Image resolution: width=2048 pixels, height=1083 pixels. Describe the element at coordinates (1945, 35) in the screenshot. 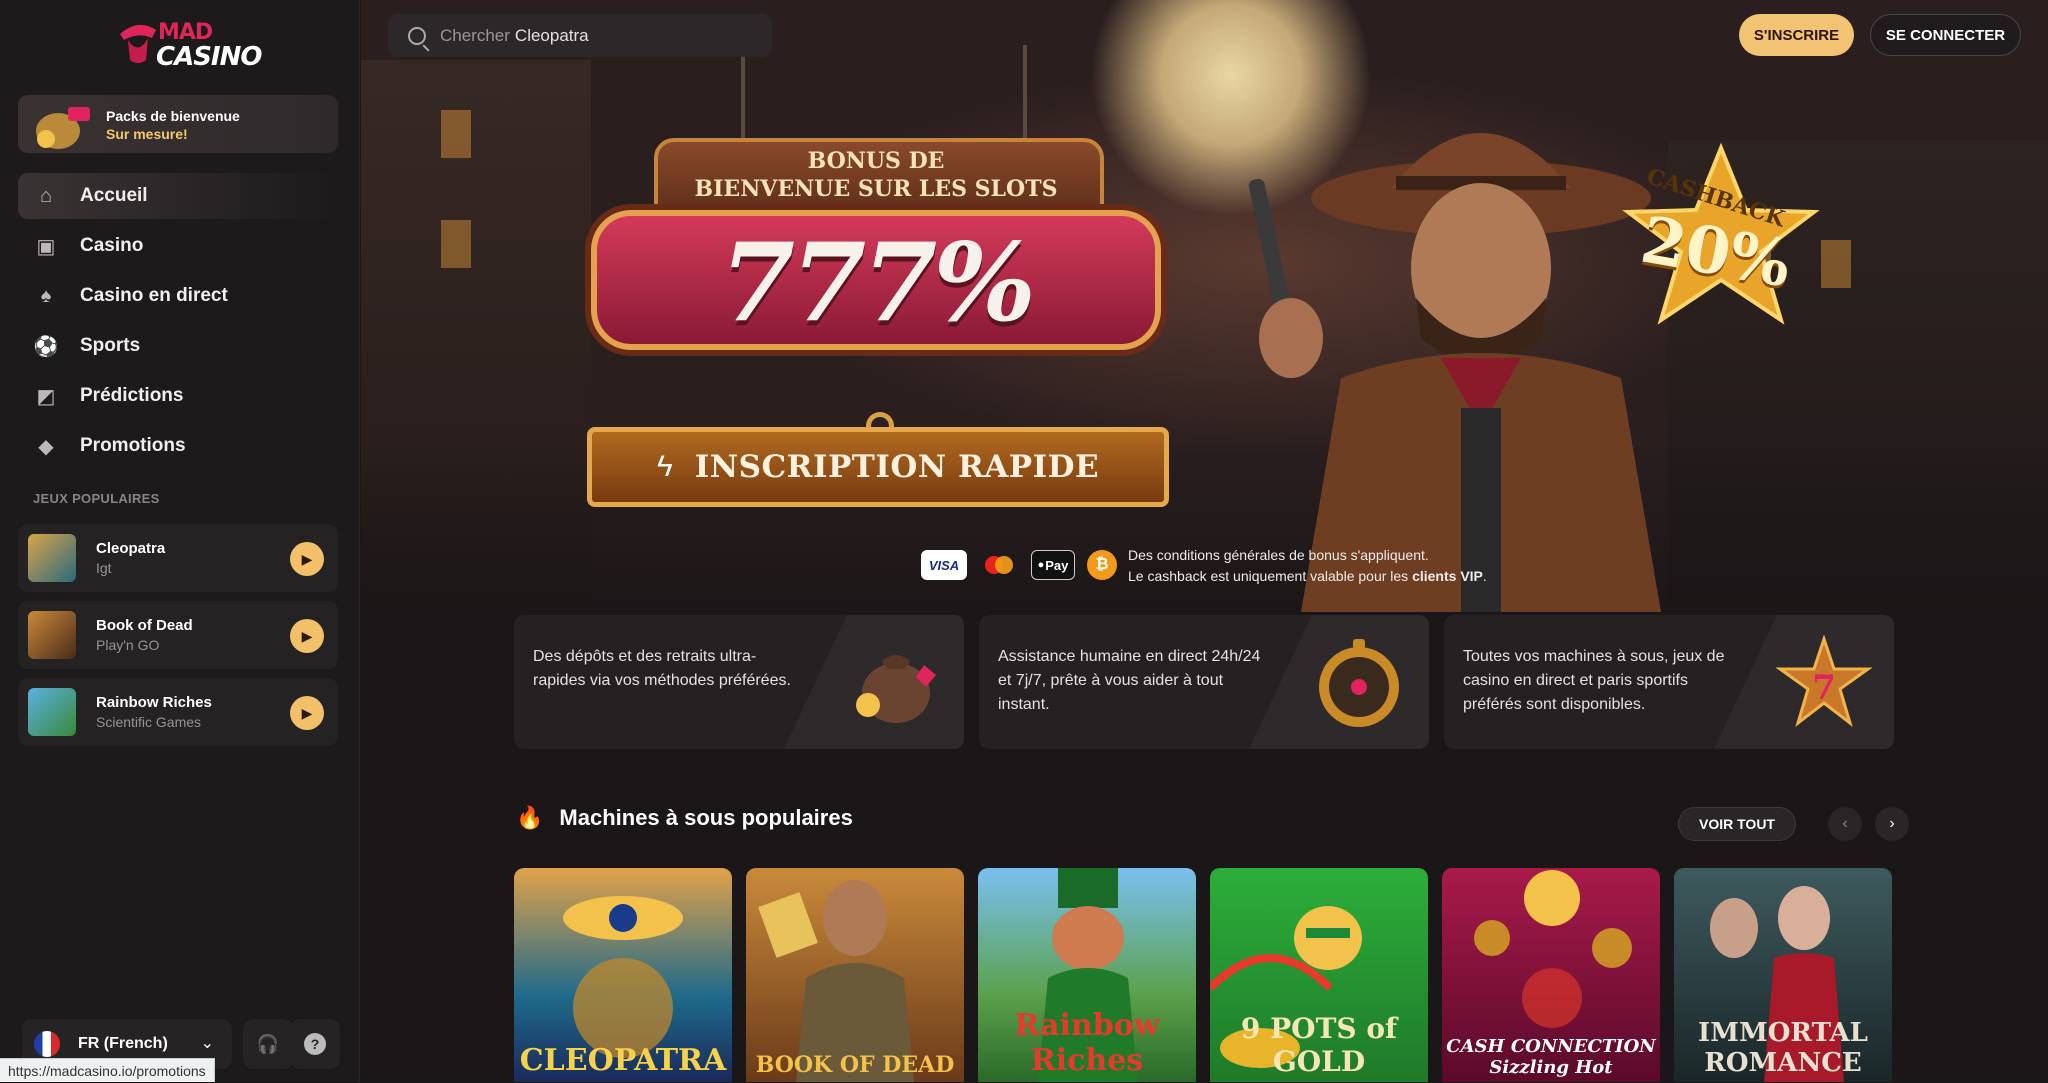

I see `login-button: SE CONNECTER` at that location.